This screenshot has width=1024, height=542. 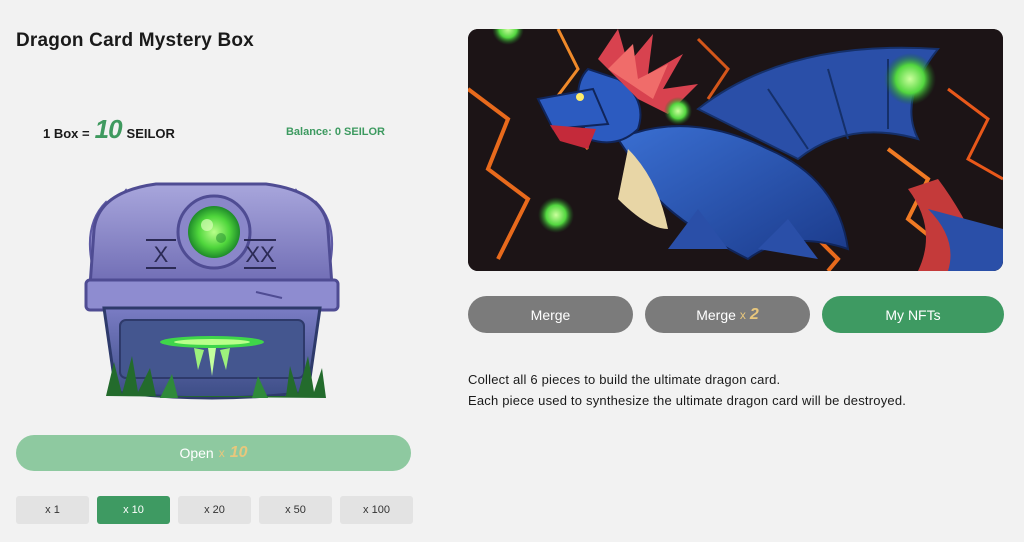 I want to click on open-button-multiplier: x, so click(x=221, y=453).